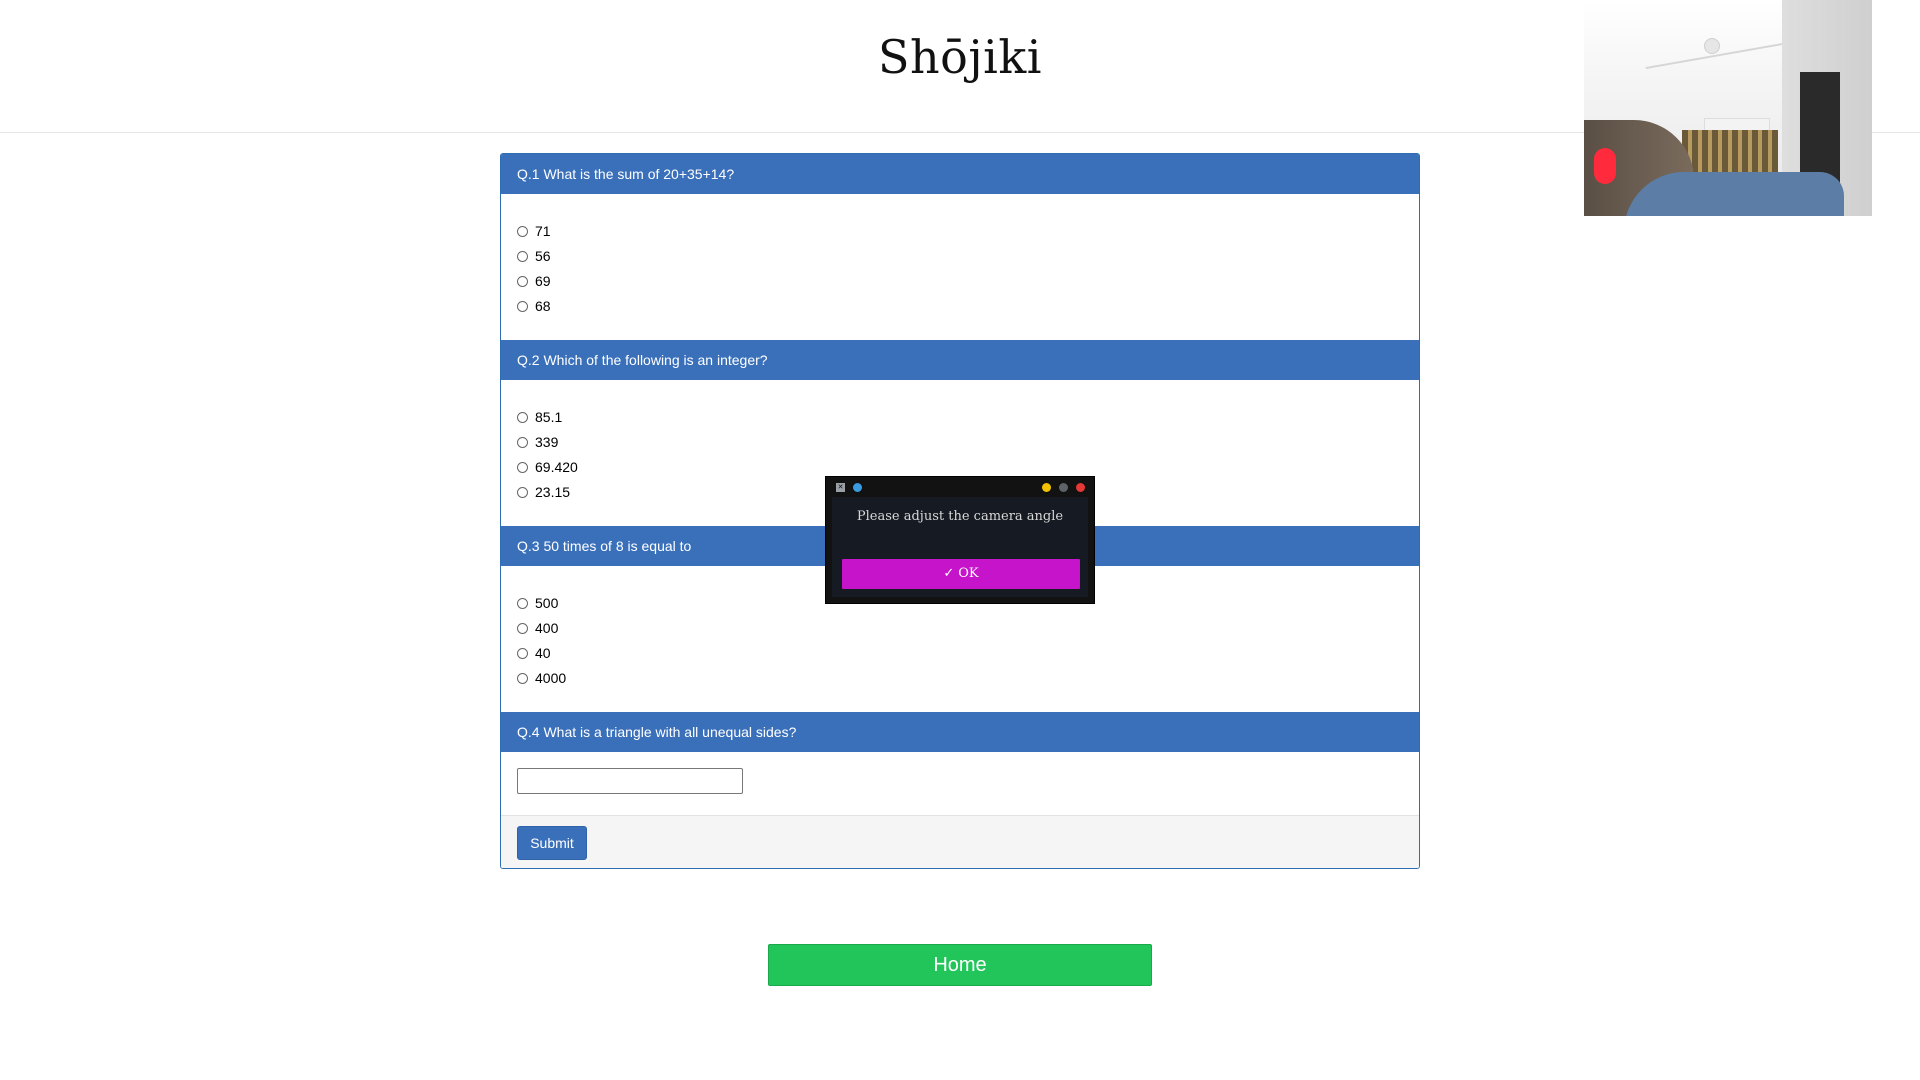 This screenshot has width=1920, height=1080. Describe the element at coordinates (1080, 487) in the screenshot. I see `close-icon` at that location.